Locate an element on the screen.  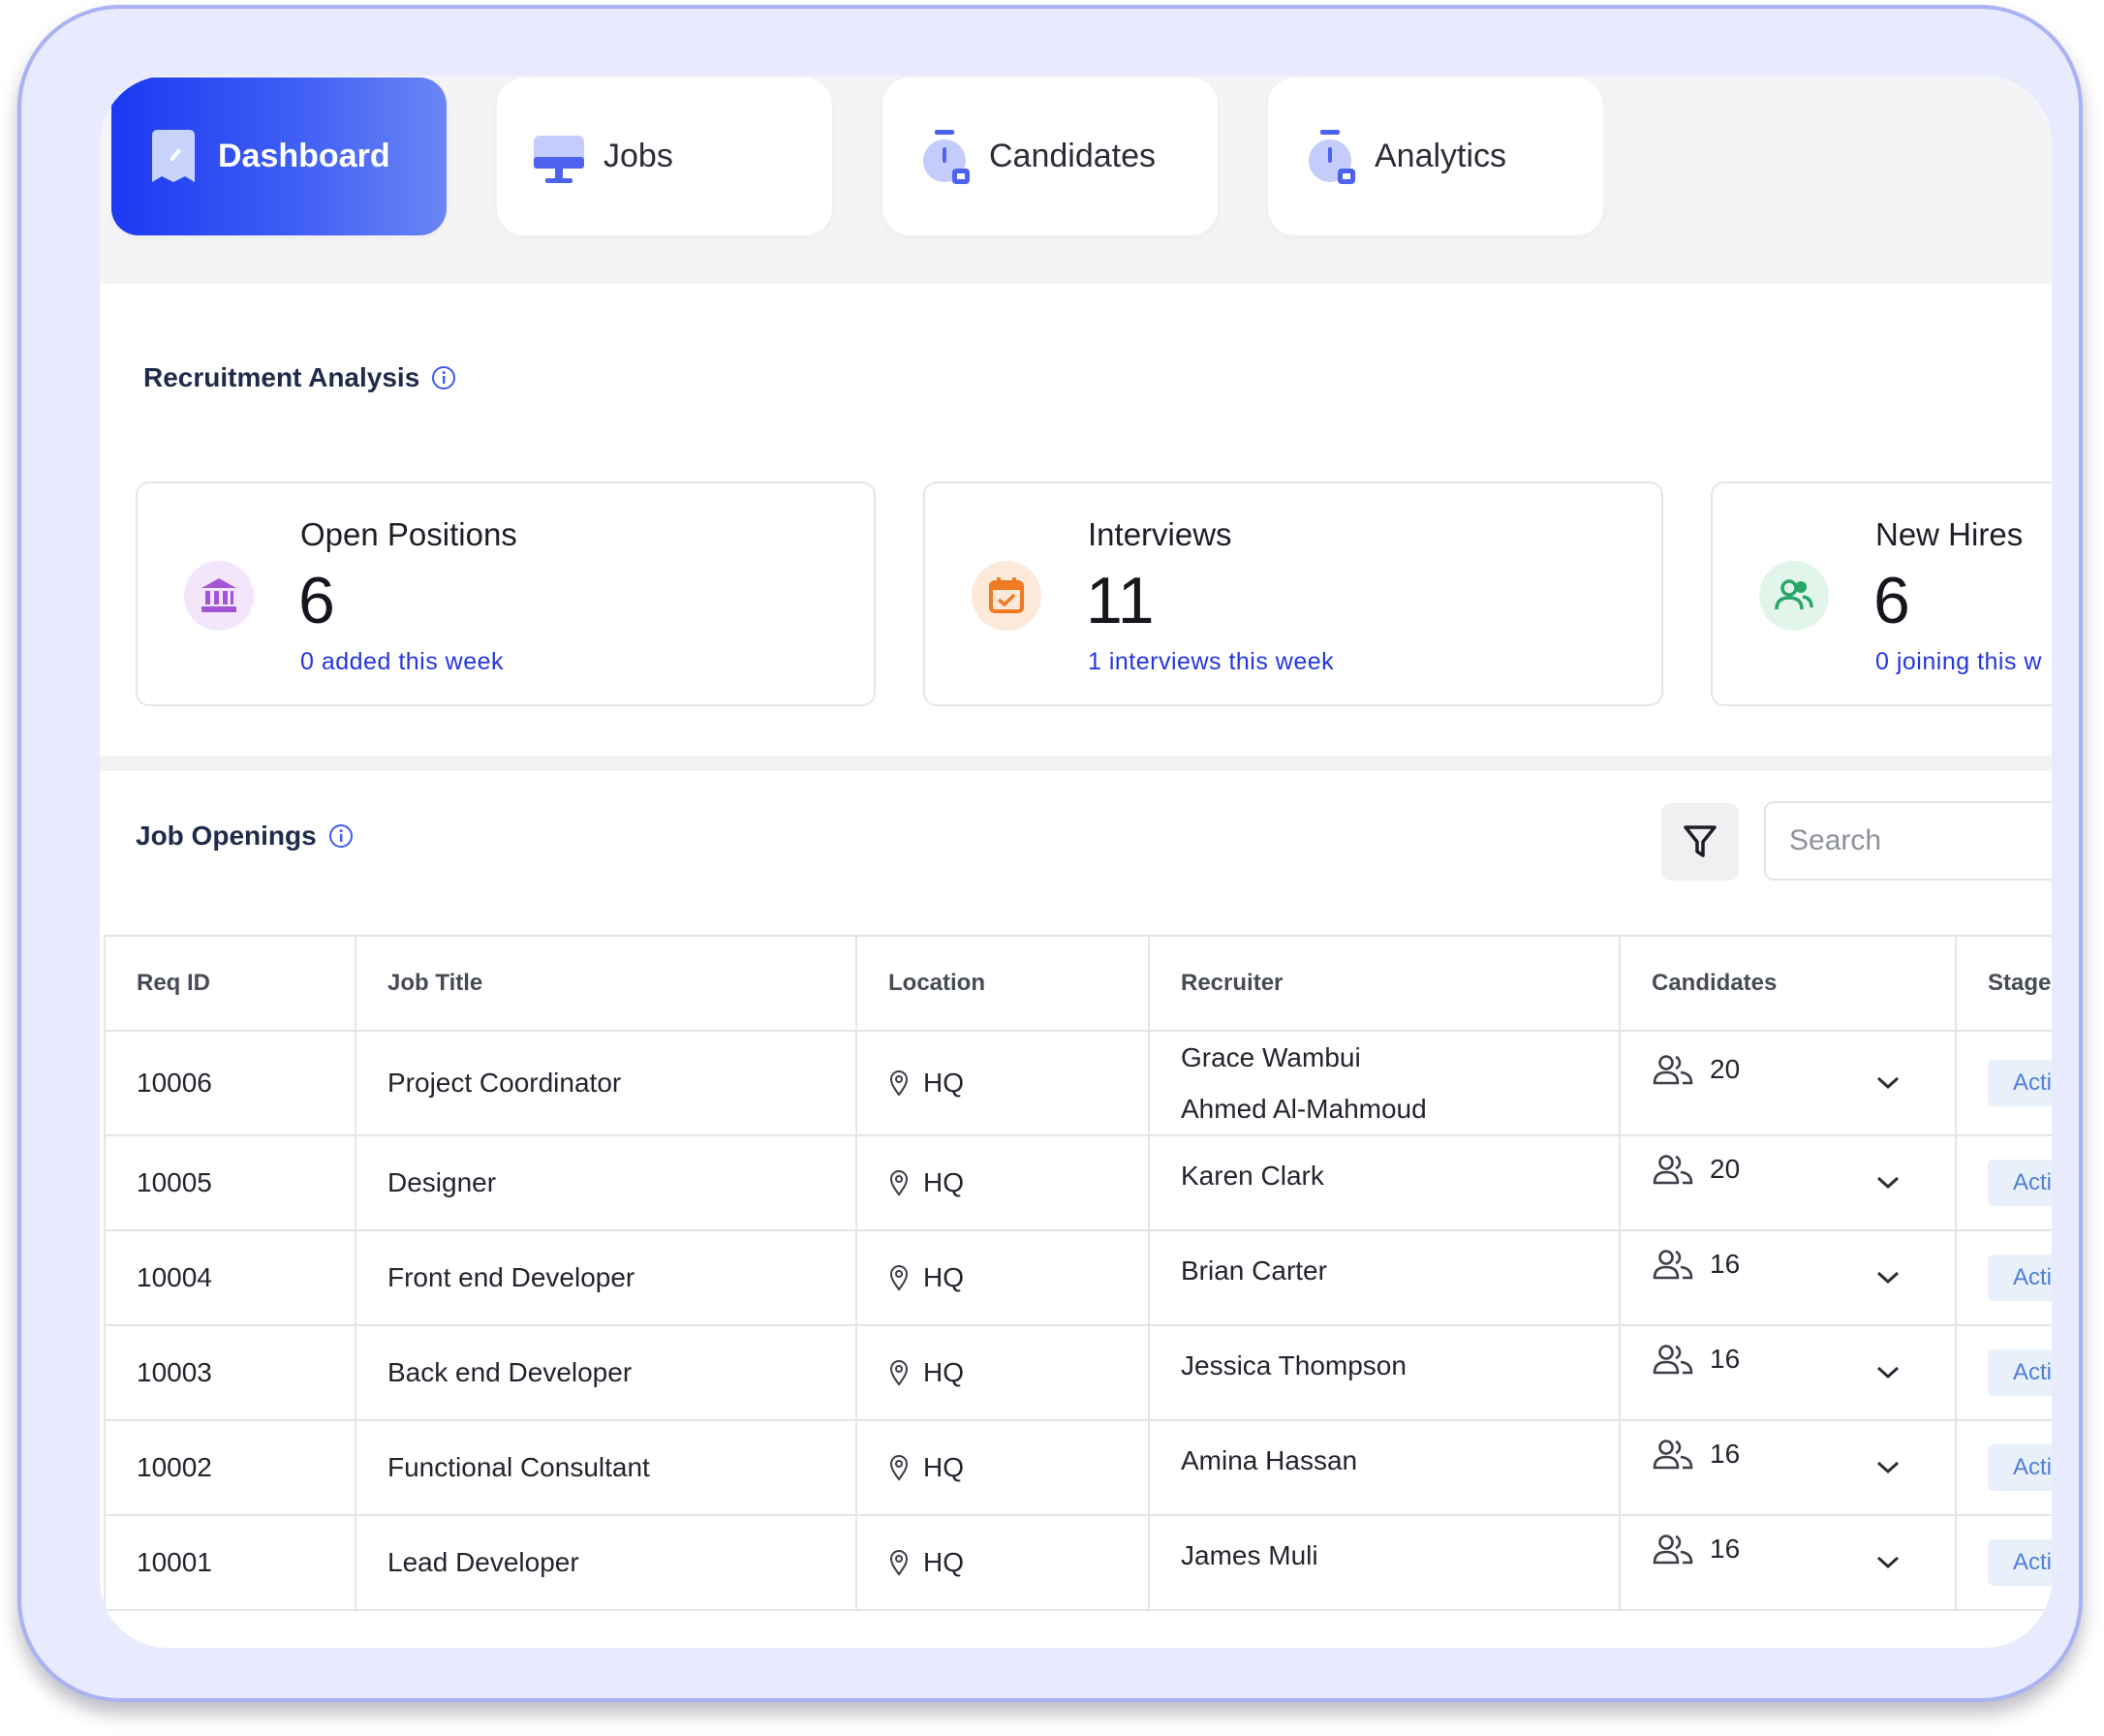
column-header-recruiter: Recruiter is located at coordinates (1384, 983).